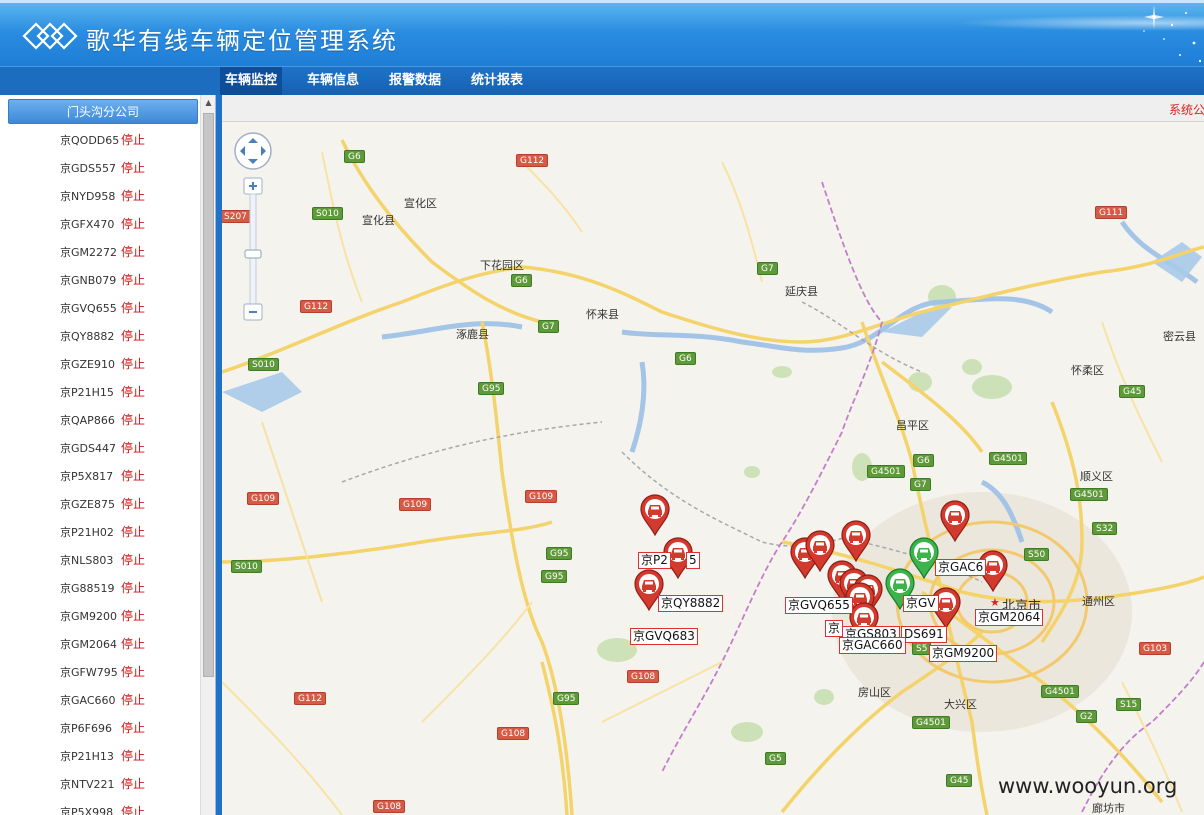  I want to click on vehicle-plate: 京QY8882, so click(87, 336).